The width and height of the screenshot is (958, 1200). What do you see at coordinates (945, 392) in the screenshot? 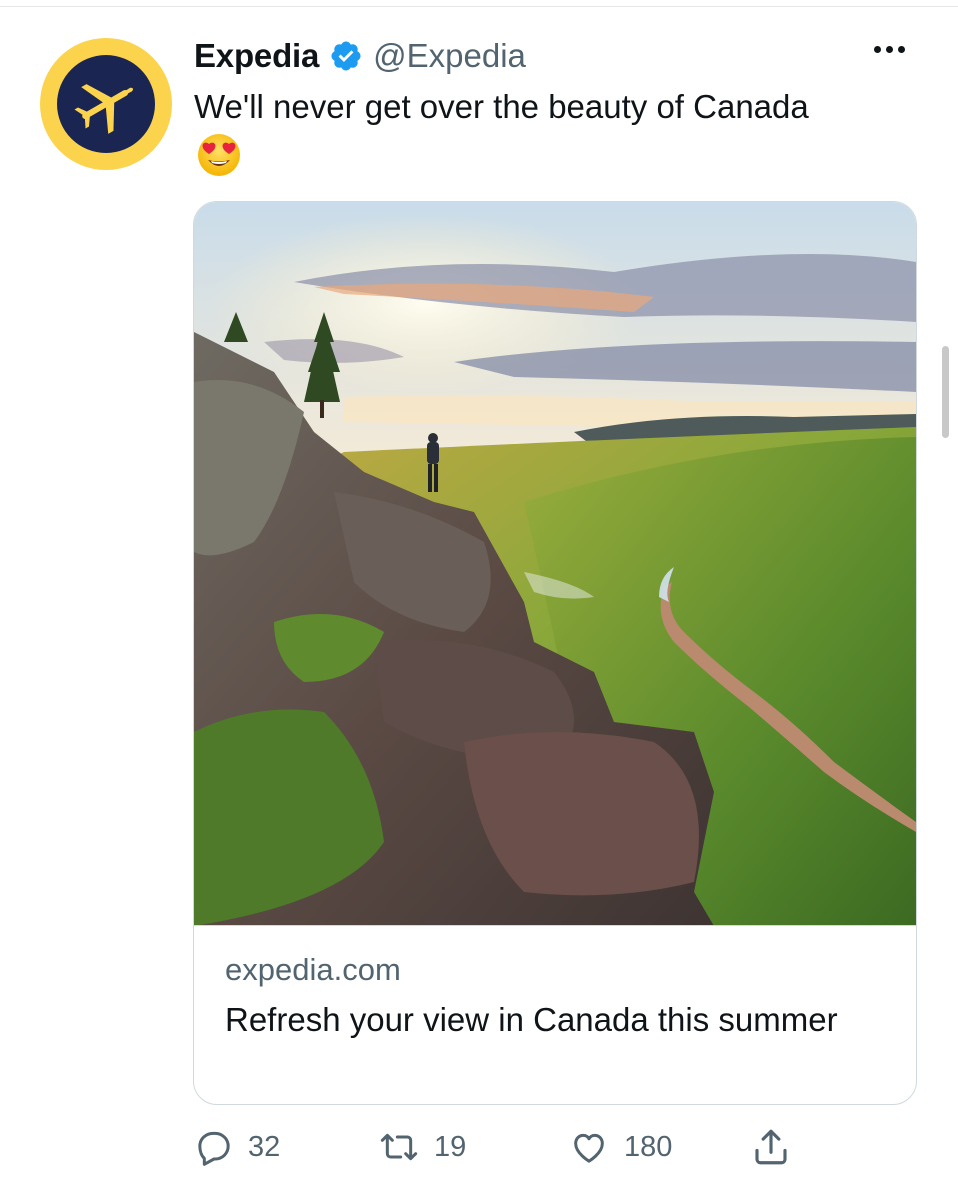
I see `scrollbar` at bounding box center [945, 392].